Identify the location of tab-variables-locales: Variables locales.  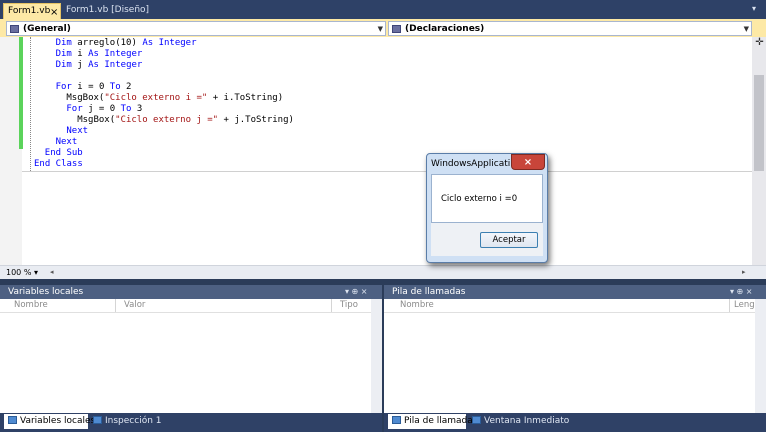
(49, 421).